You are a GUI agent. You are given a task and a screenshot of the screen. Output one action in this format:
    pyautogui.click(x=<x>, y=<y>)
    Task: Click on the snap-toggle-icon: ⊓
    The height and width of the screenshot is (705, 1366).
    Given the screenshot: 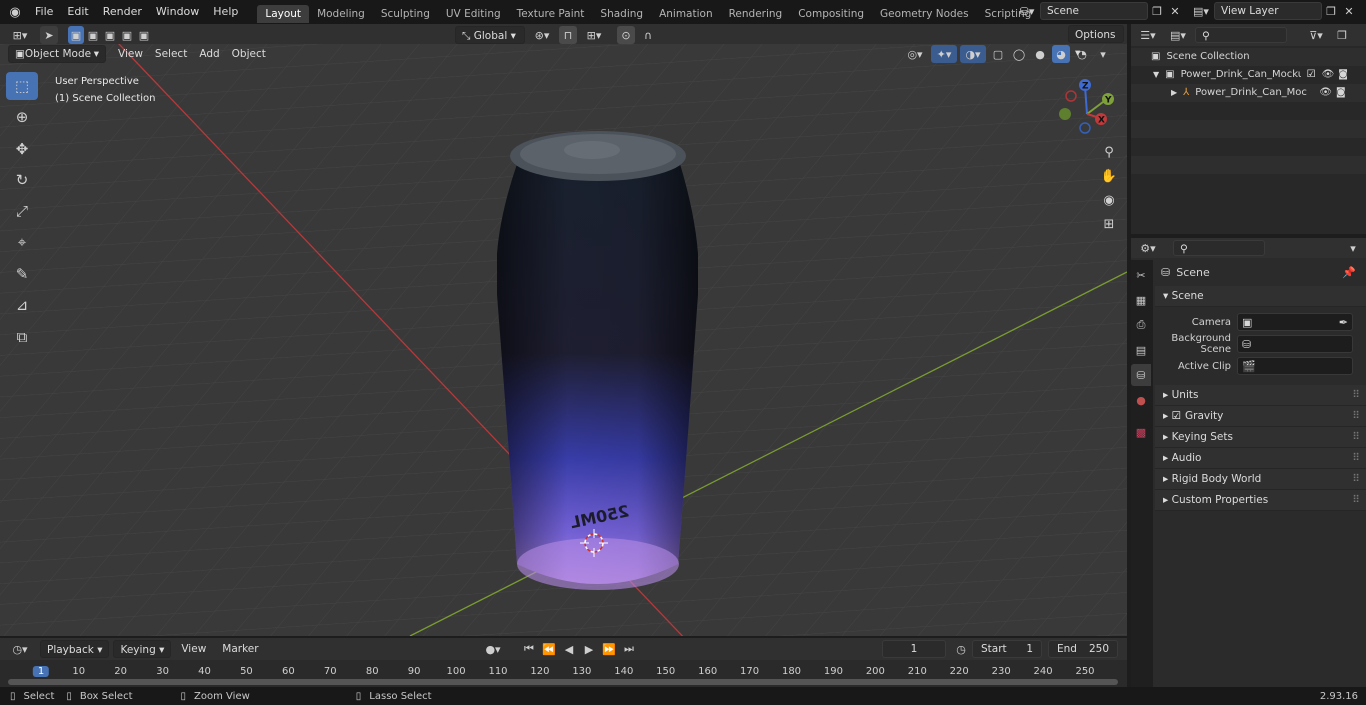 What is the action you would take?
    pyautogui.click(x=568, y=35)
    